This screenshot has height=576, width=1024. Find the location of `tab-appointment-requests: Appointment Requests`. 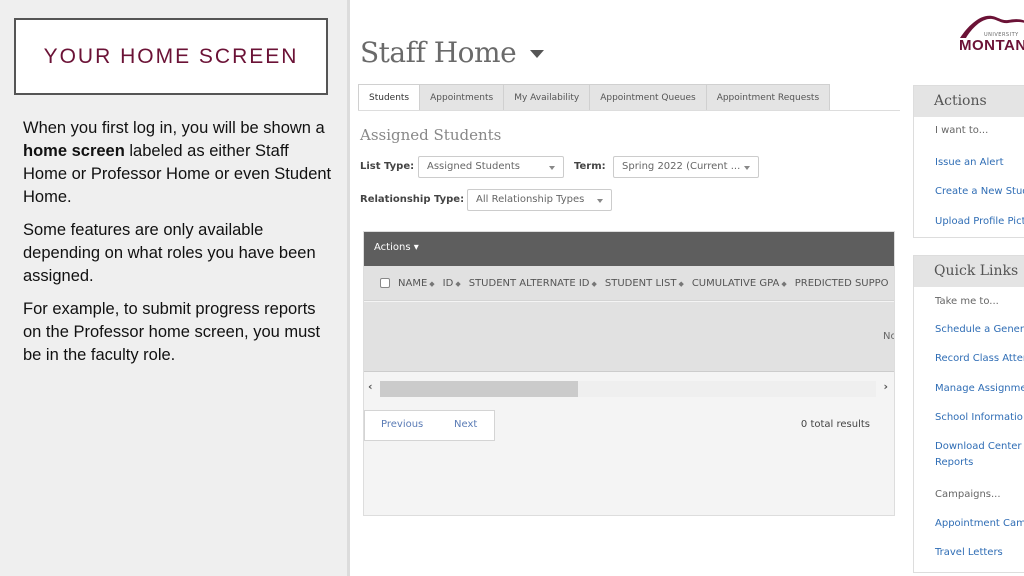

tab-appointment-requests: Appointment Requests is located at coordinates (768, 97).